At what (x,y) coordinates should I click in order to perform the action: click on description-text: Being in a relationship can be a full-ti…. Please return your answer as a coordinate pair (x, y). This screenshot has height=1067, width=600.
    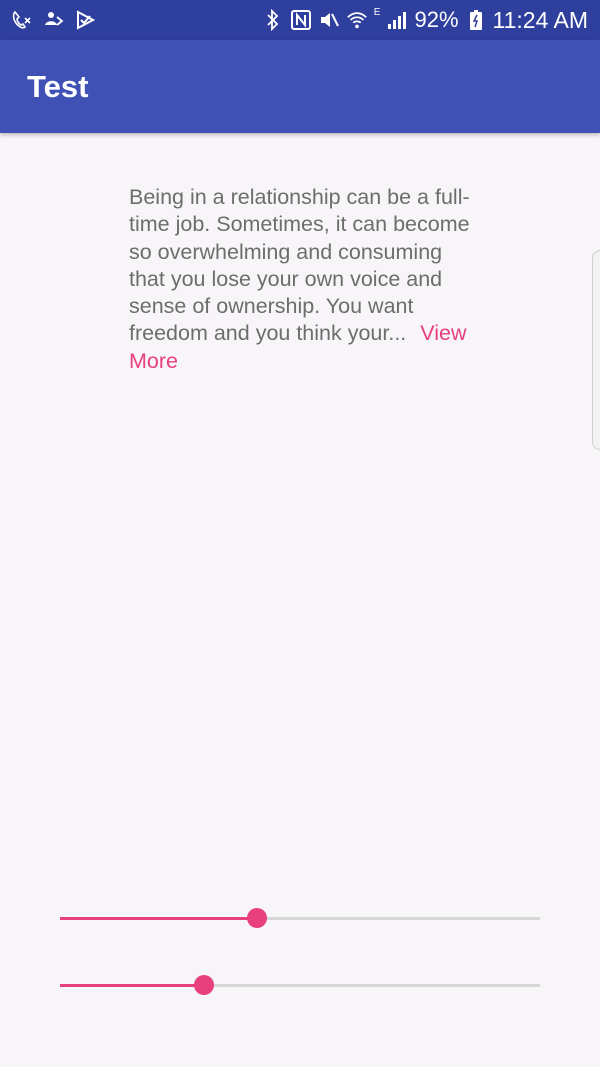
    Looking at the image, I should click on (299, 265).